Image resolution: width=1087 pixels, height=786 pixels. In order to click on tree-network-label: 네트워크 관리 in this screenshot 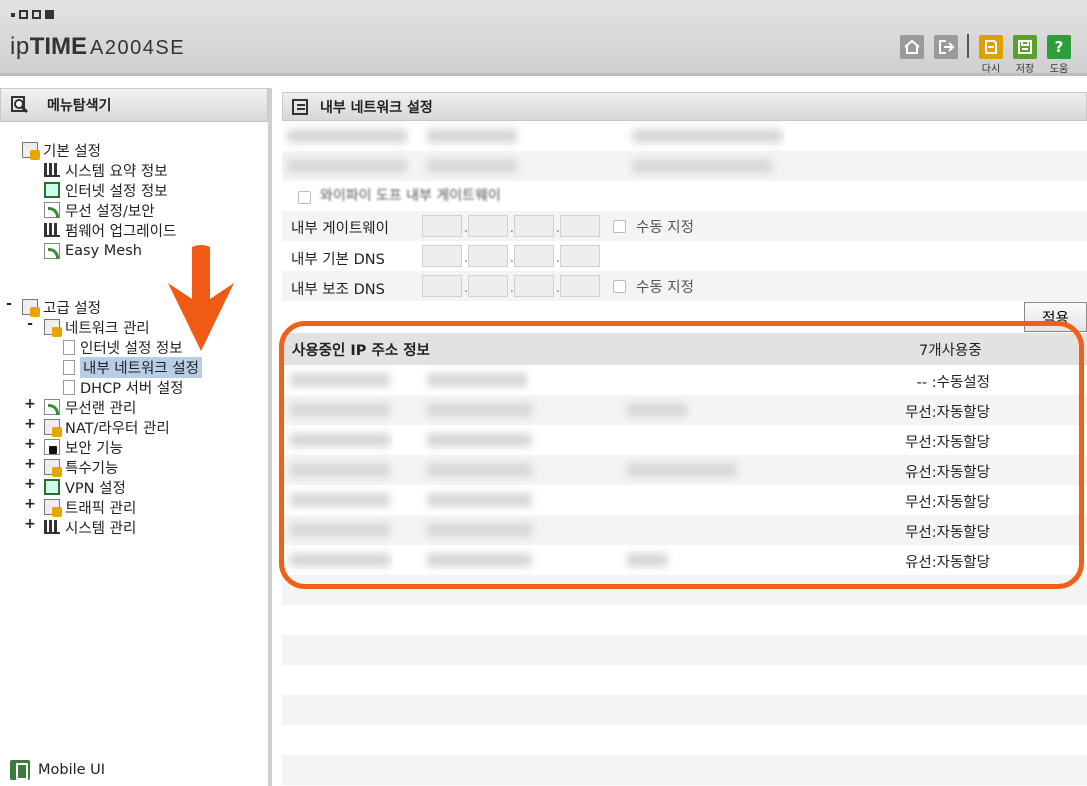, I will do `click(107, 328)`.